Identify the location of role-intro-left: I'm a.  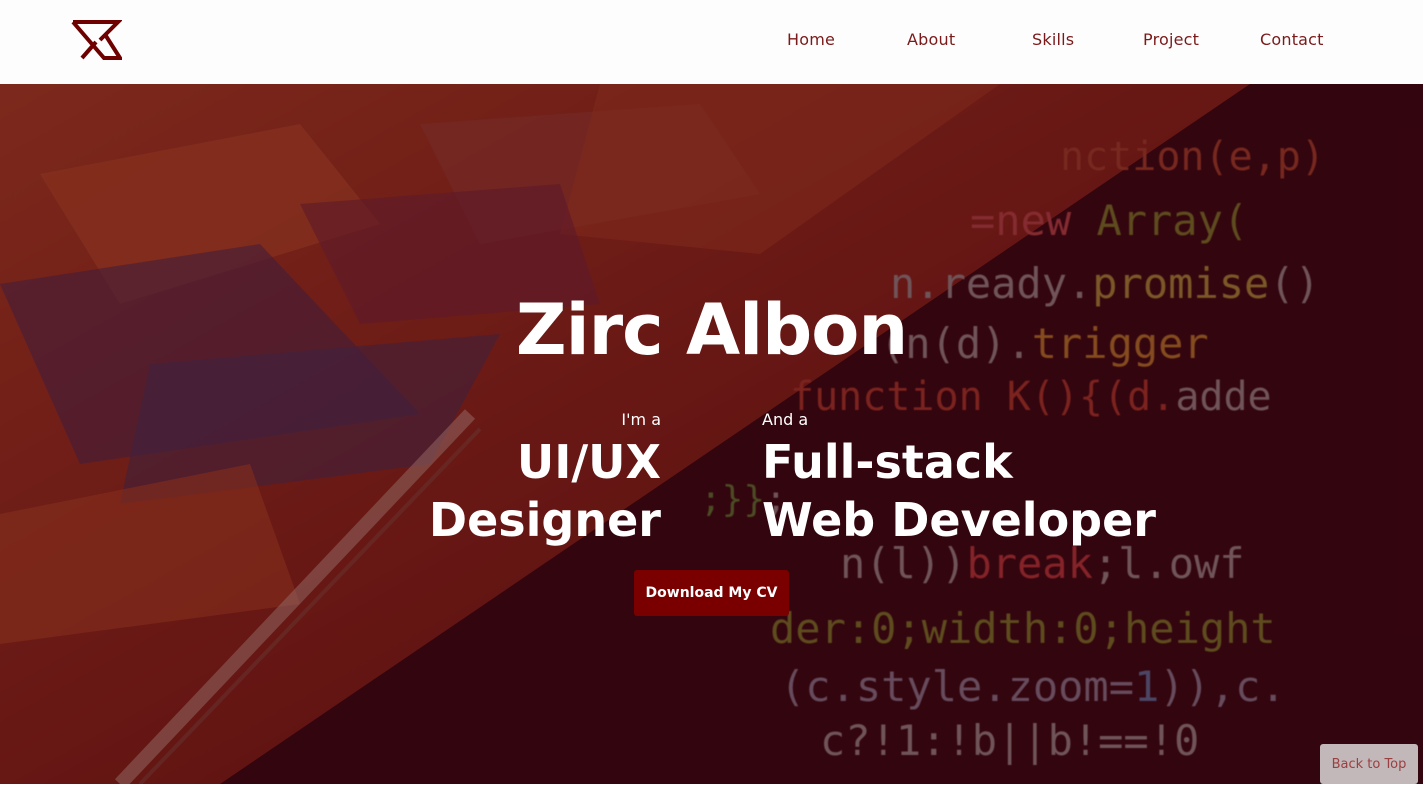
(641, 419).